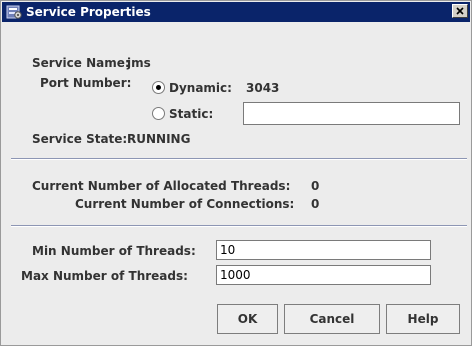 This screenshot has height=350, width=475. I want to click on close-icon, so click(460, 11).